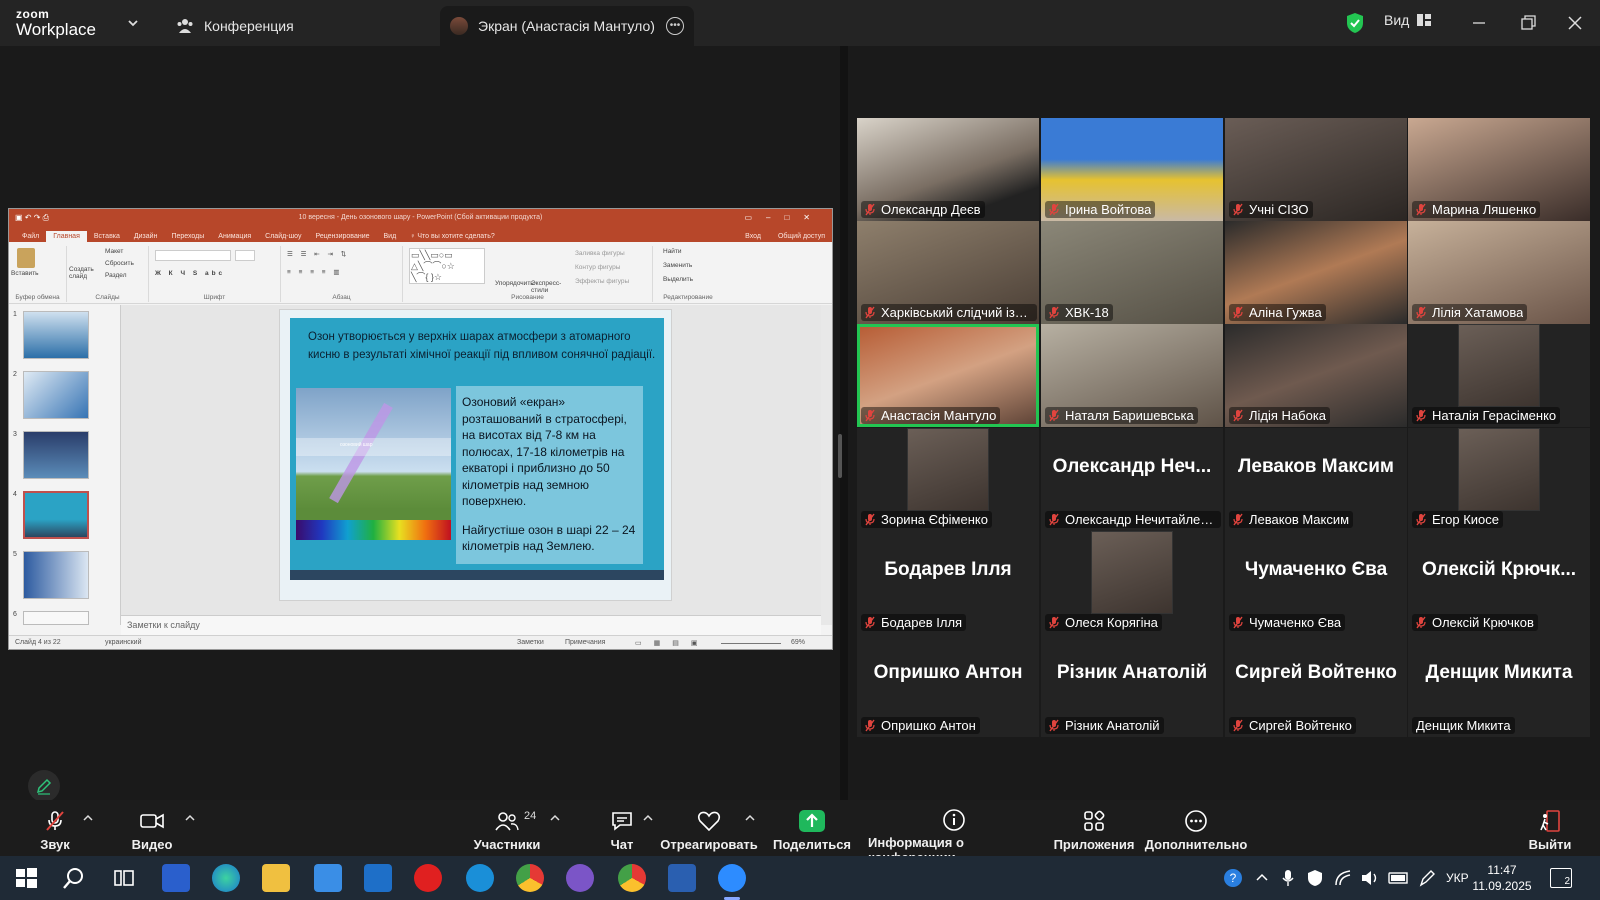  I want to click on ppt-share: Общий доступ, so click(801, 236).